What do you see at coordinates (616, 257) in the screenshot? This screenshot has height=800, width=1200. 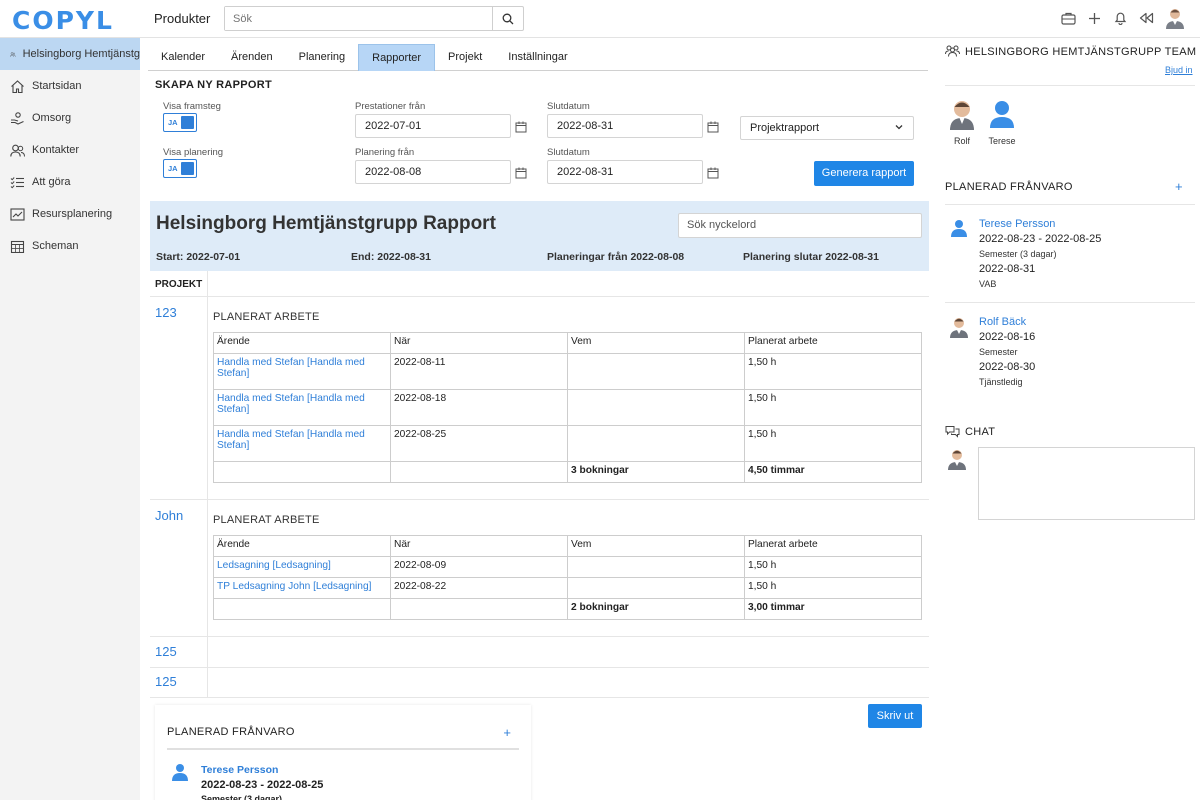 I see `report-plan-from: Planeringar från 2022-08-08` at bounding box center [616, 257].